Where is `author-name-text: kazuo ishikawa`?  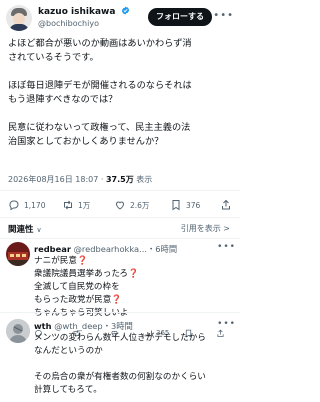 author-name-text: kazuo ishikawa is located at coordinates (77, 12).